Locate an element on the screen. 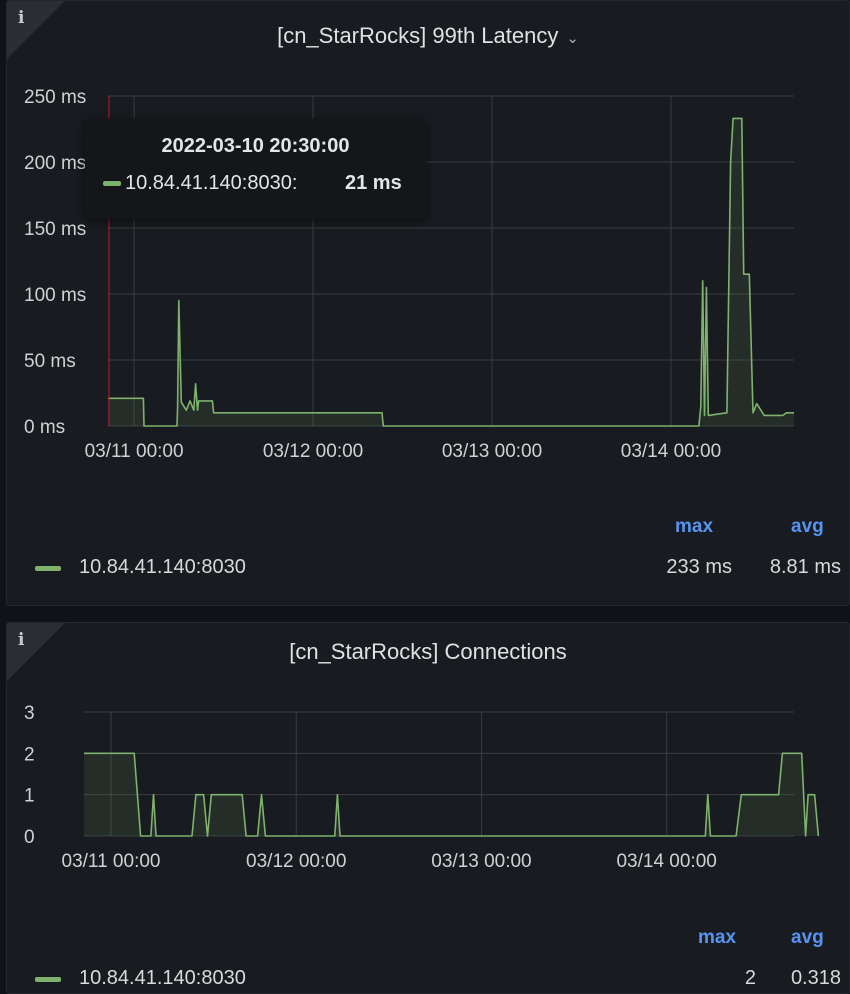 Image resolution: width=850 pixels, height=994 pixels. y-tick-label: 100 ms is located at coordinates (55, 295).